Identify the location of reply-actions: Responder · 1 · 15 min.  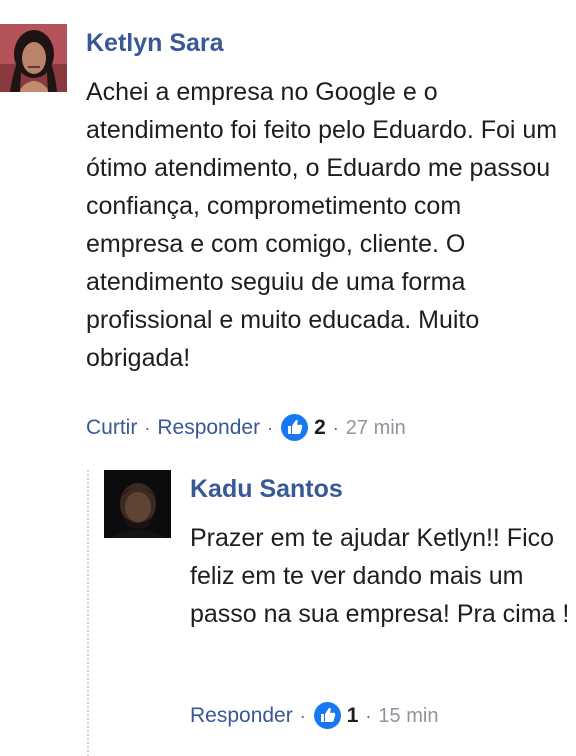
(314, 715).